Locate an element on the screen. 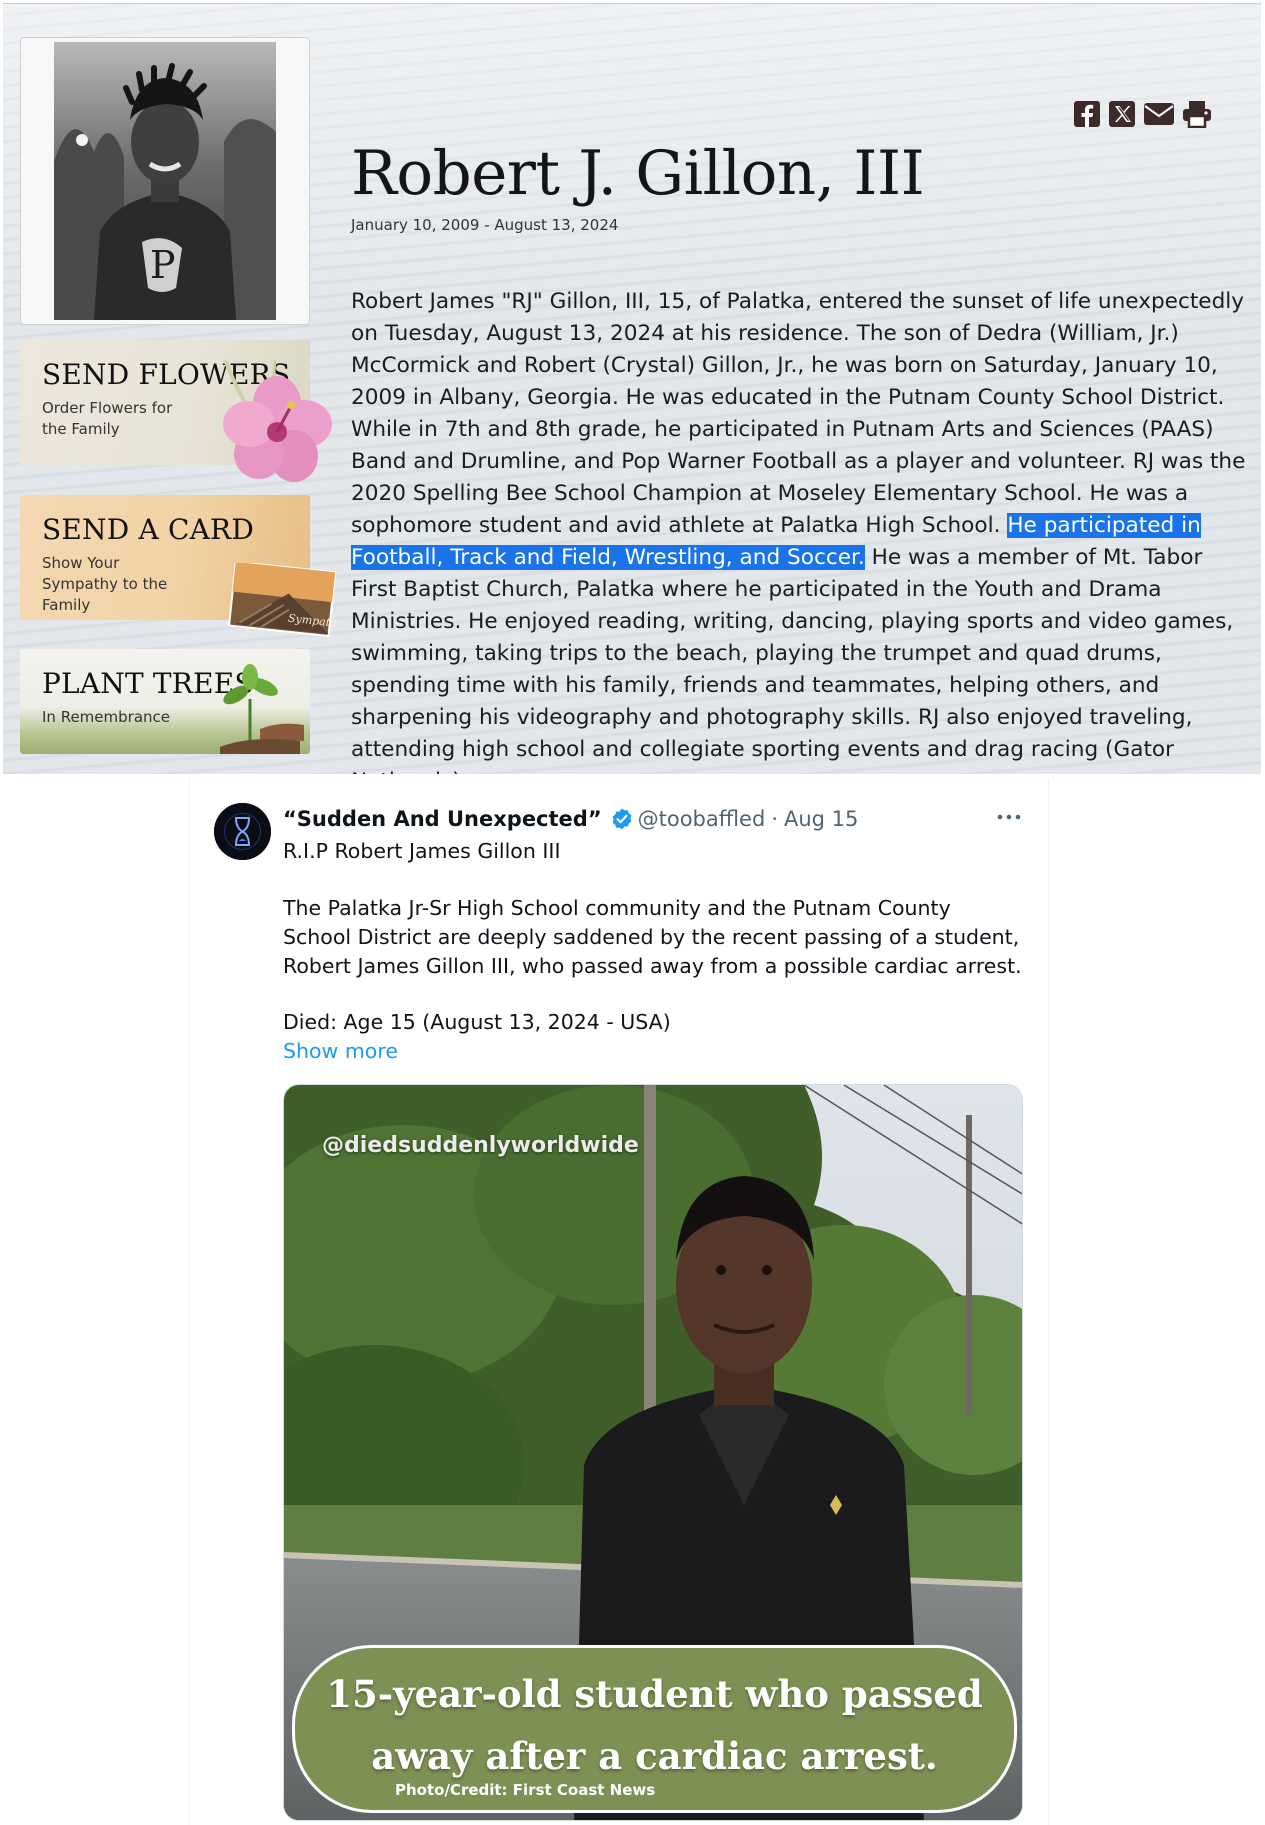 Image resolution: width=1265 pixels, height=1825 pixels. tweet-date: Aug 15 is located at coordinates (821, 819).